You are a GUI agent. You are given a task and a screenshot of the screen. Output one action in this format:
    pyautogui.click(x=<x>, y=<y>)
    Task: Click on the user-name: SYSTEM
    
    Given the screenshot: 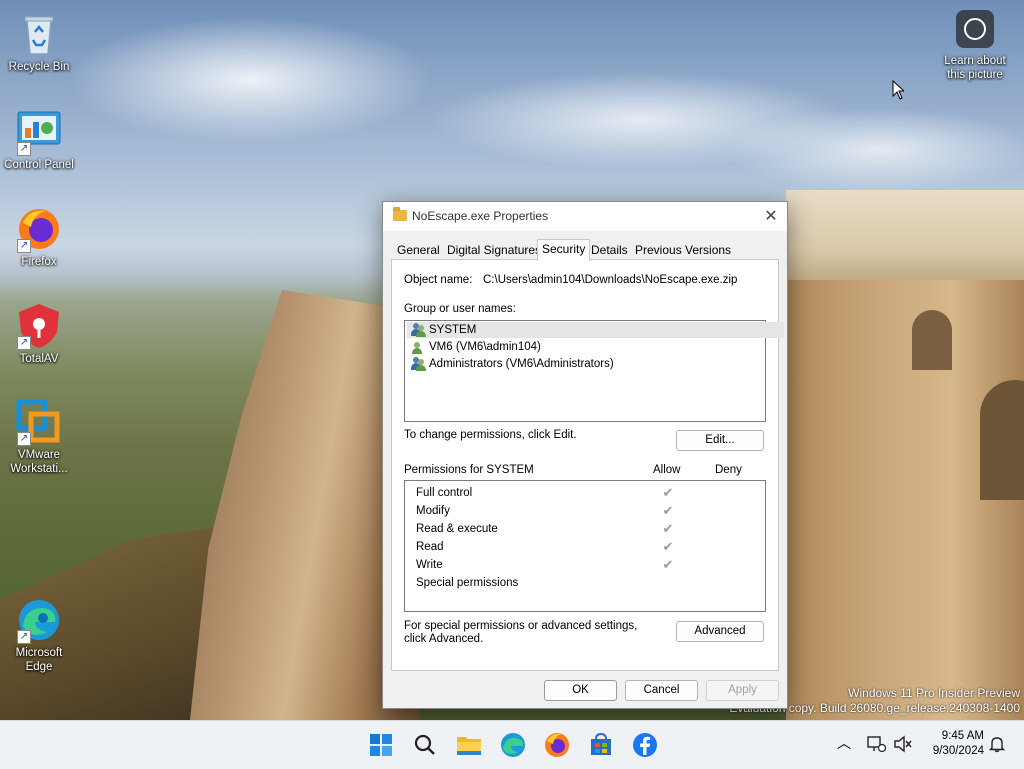 What is the action you would take?
    pyautogui.click(x=453, y=330)
    